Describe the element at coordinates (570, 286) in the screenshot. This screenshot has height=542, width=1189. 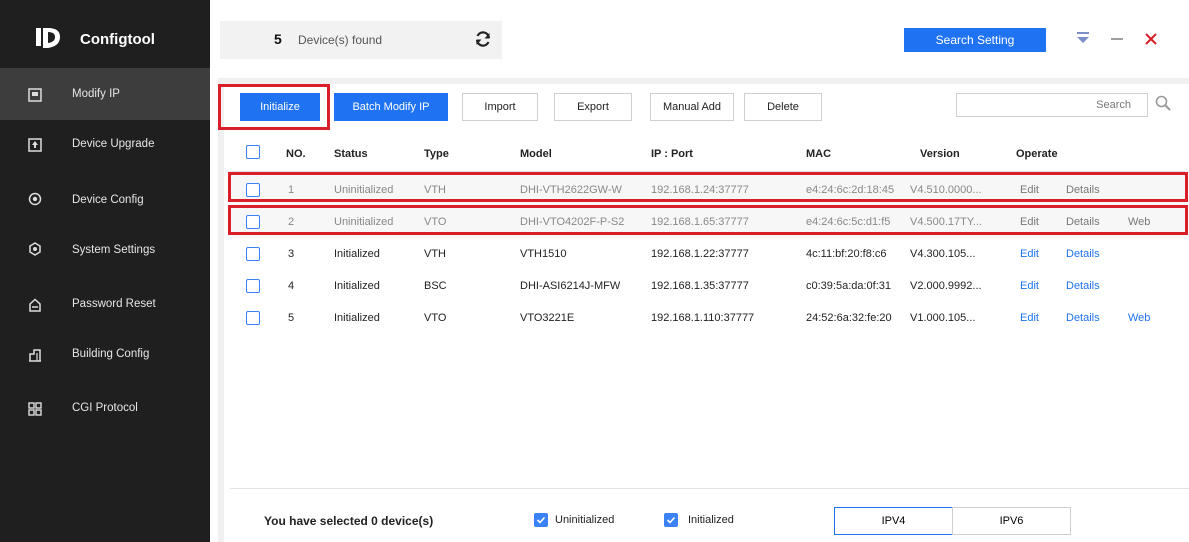
I see `row-model: DHI-ASI6214J-MFW` at that location.